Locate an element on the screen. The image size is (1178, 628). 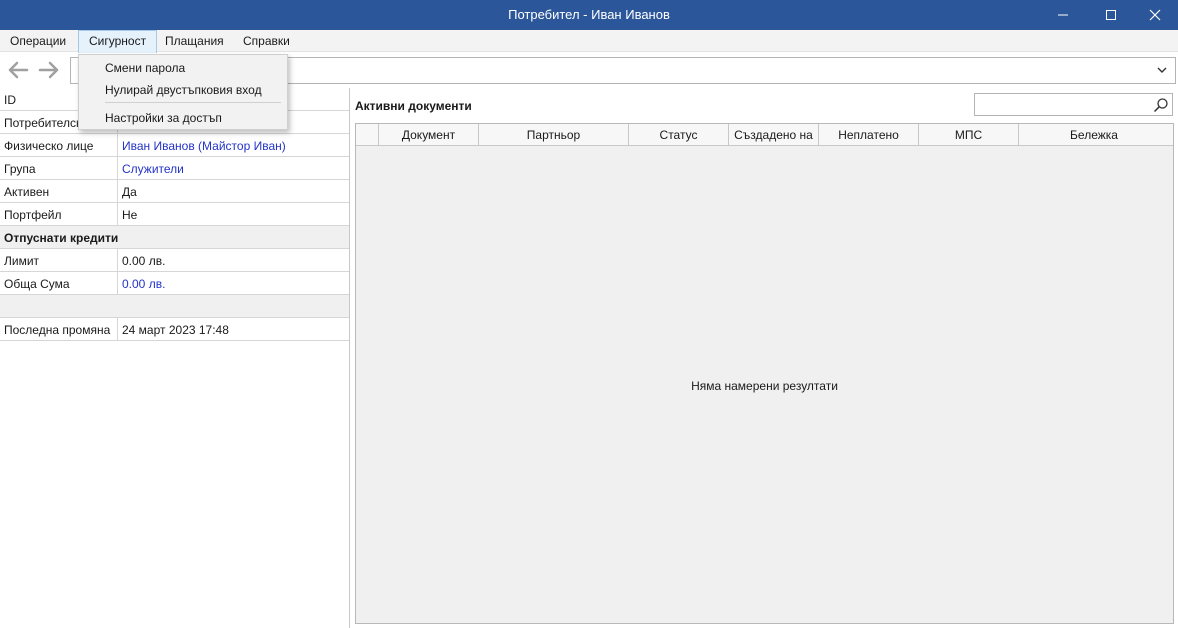
last-change-label: Последна промяна is located at coordinates (57, 330).